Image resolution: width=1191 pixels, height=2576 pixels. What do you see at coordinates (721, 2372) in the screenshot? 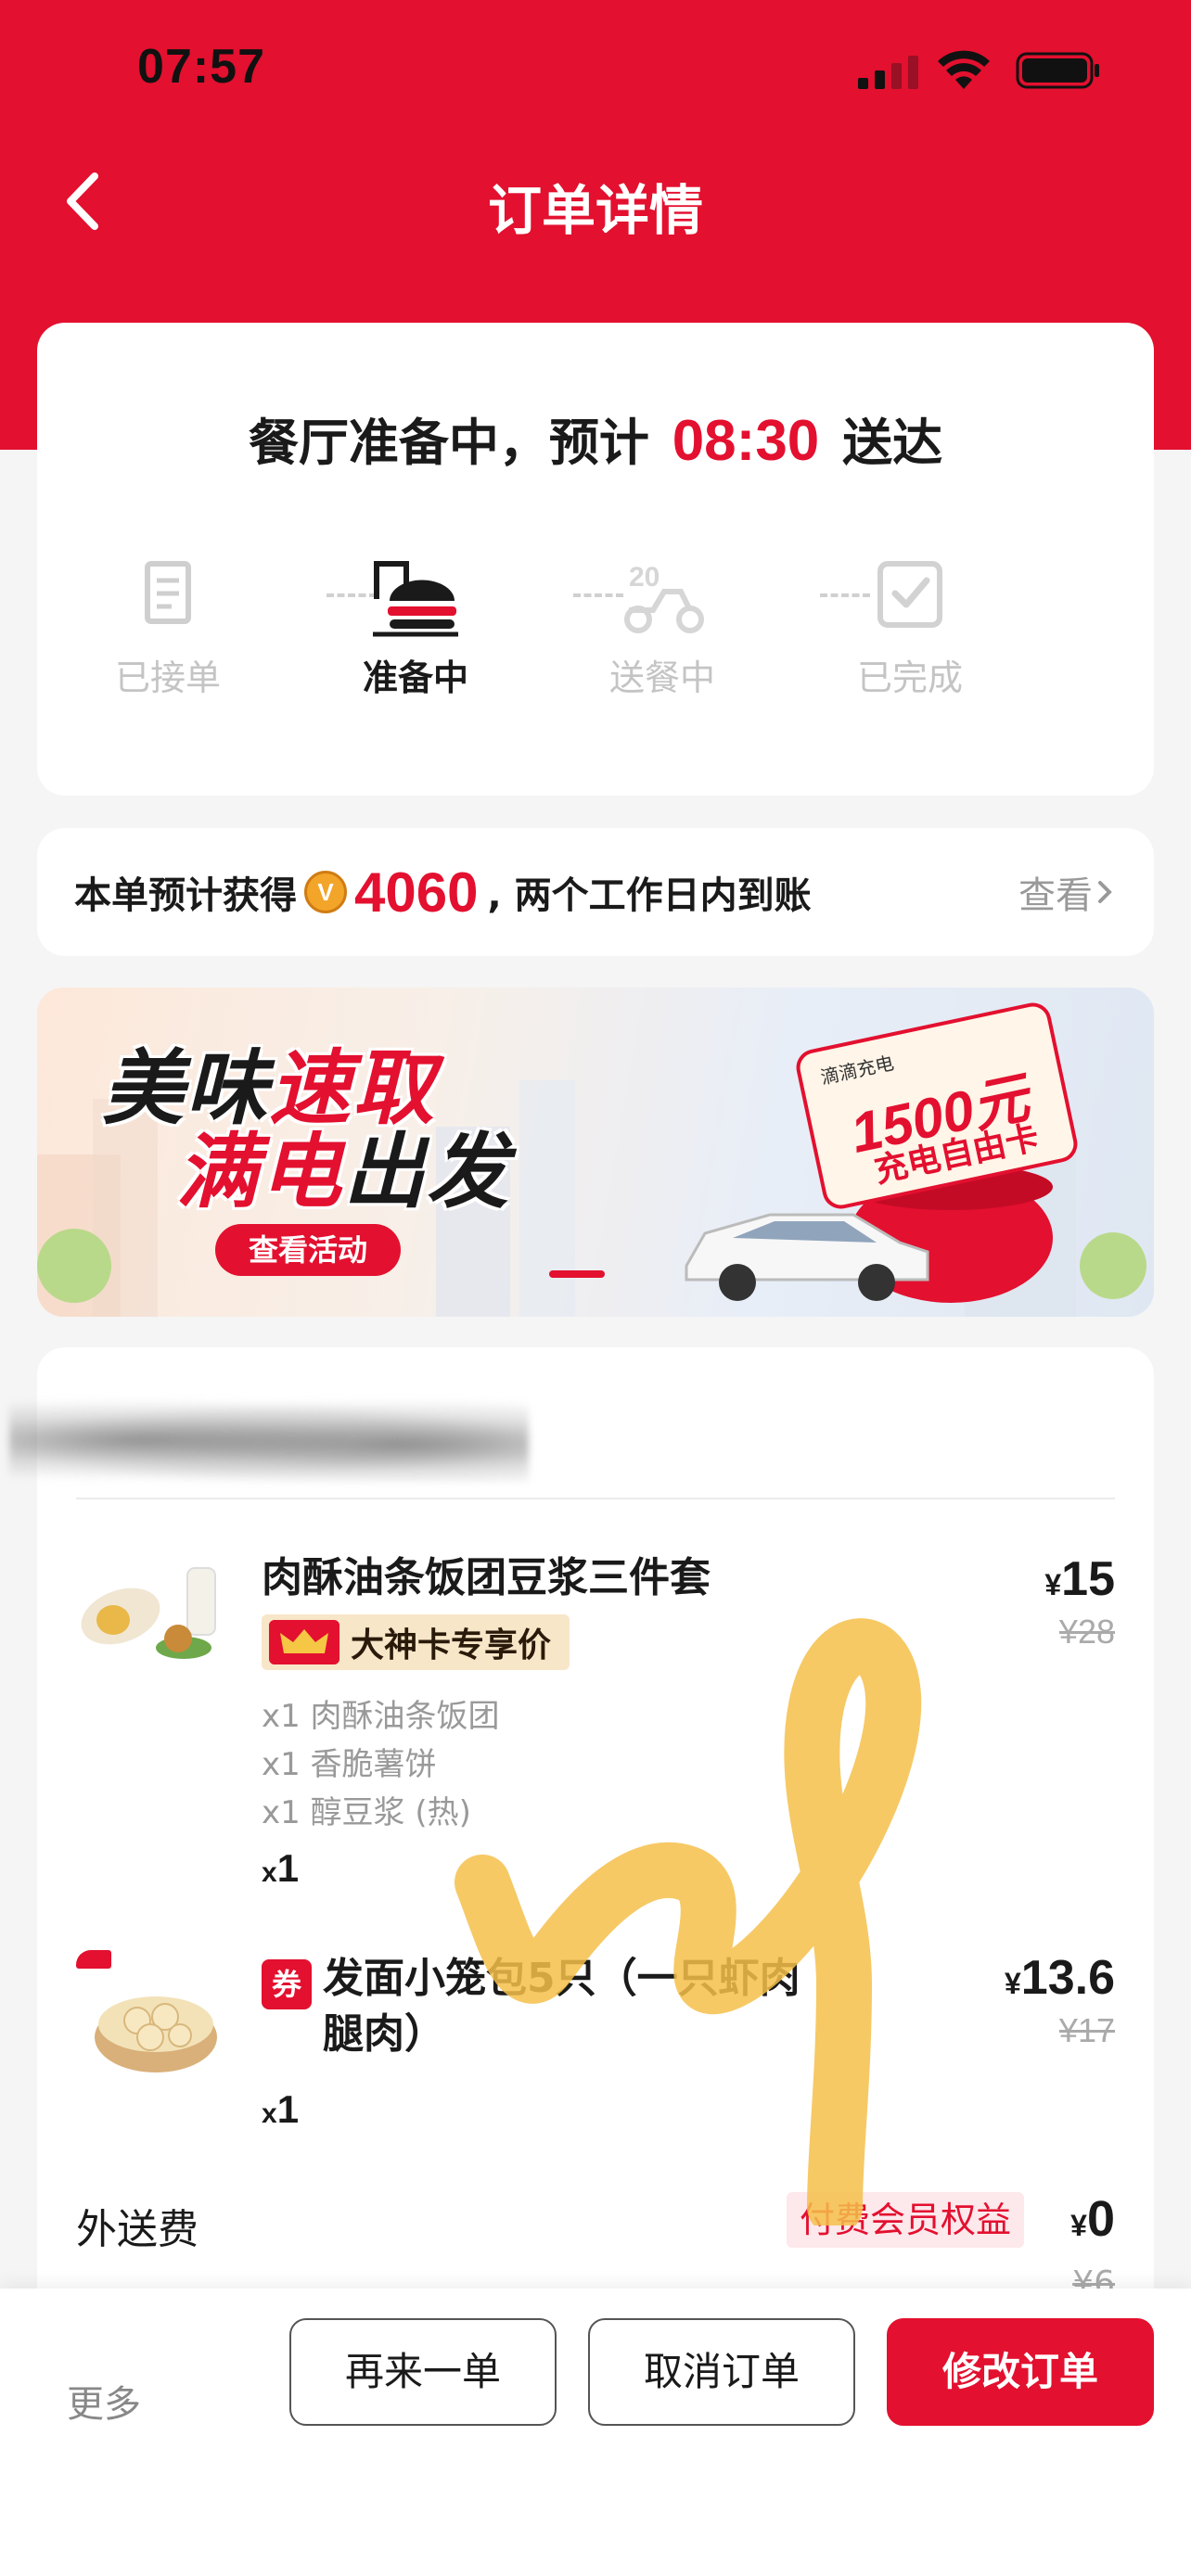
I see `cancel-order-button: 取消订单` at bounding box center [721, 2372].